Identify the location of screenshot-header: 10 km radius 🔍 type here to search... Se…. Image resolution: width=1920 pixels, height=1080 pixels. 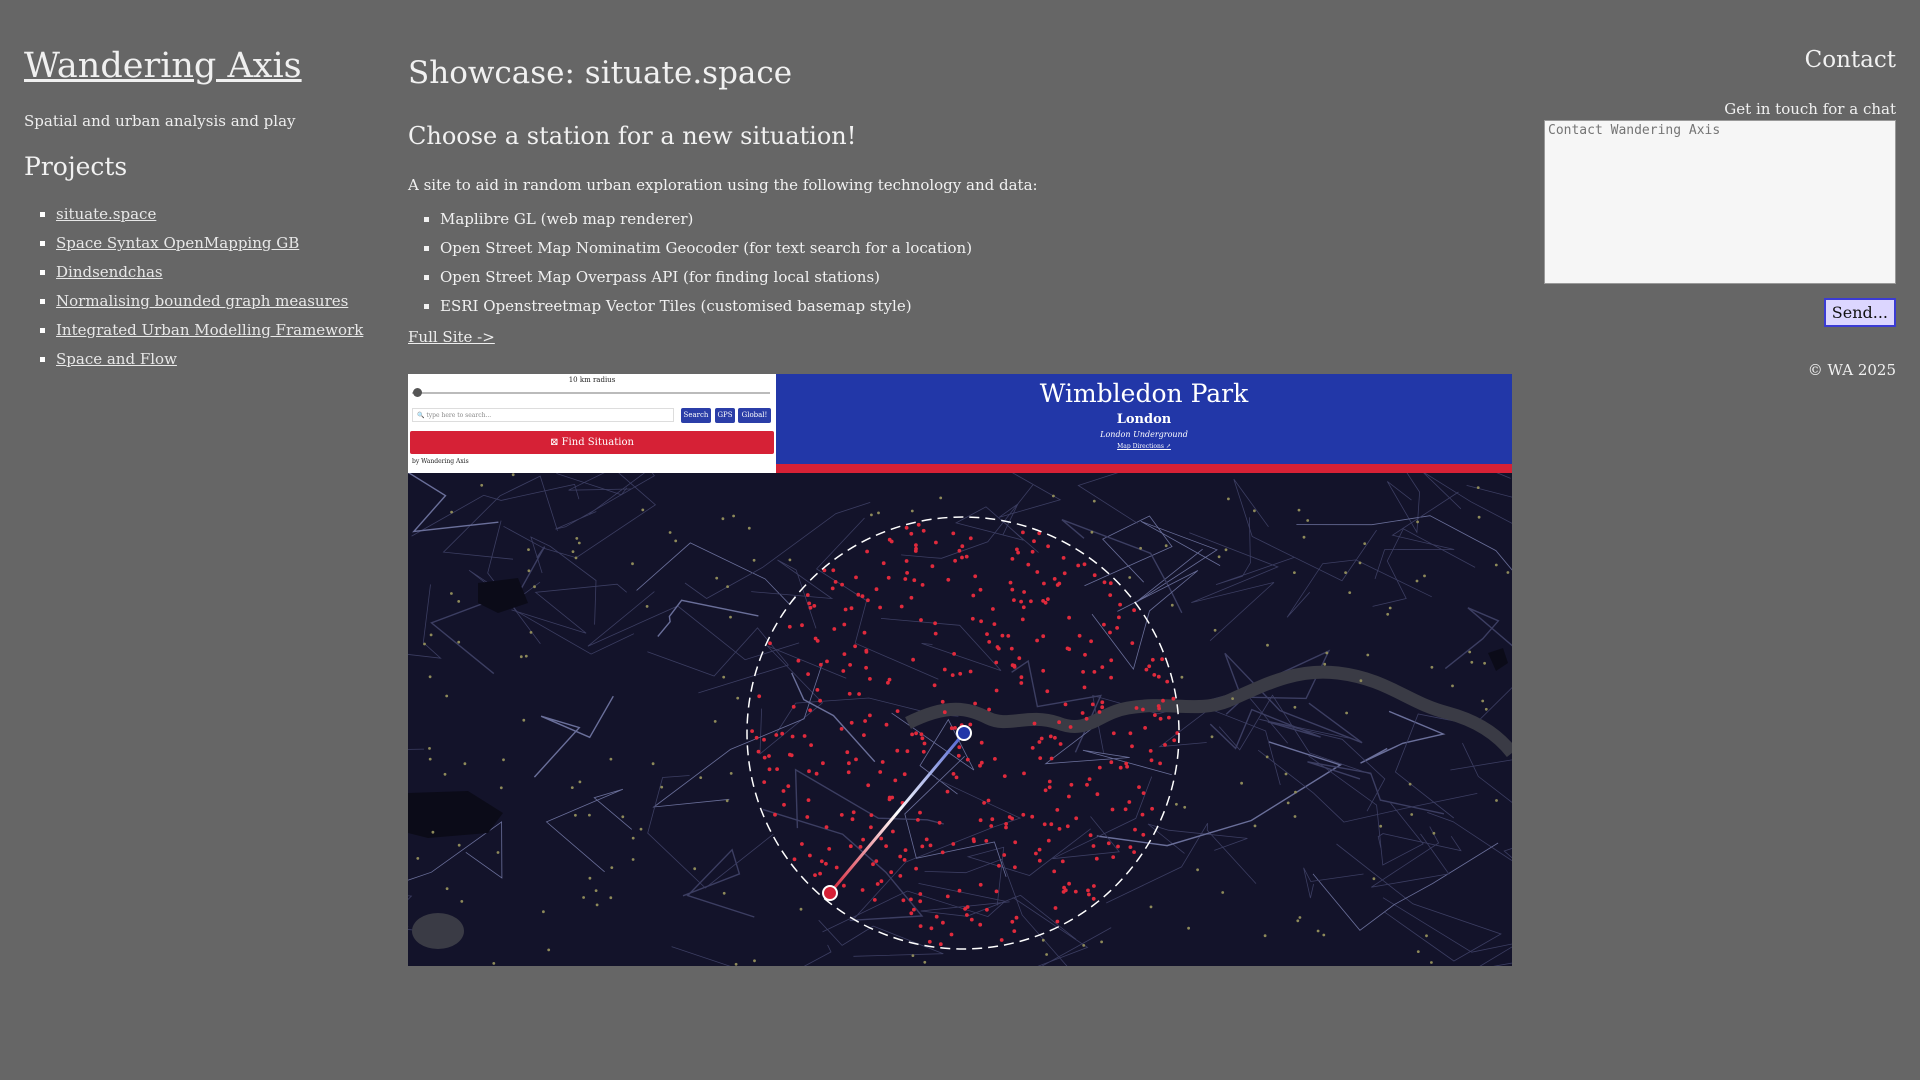
(960, 423).